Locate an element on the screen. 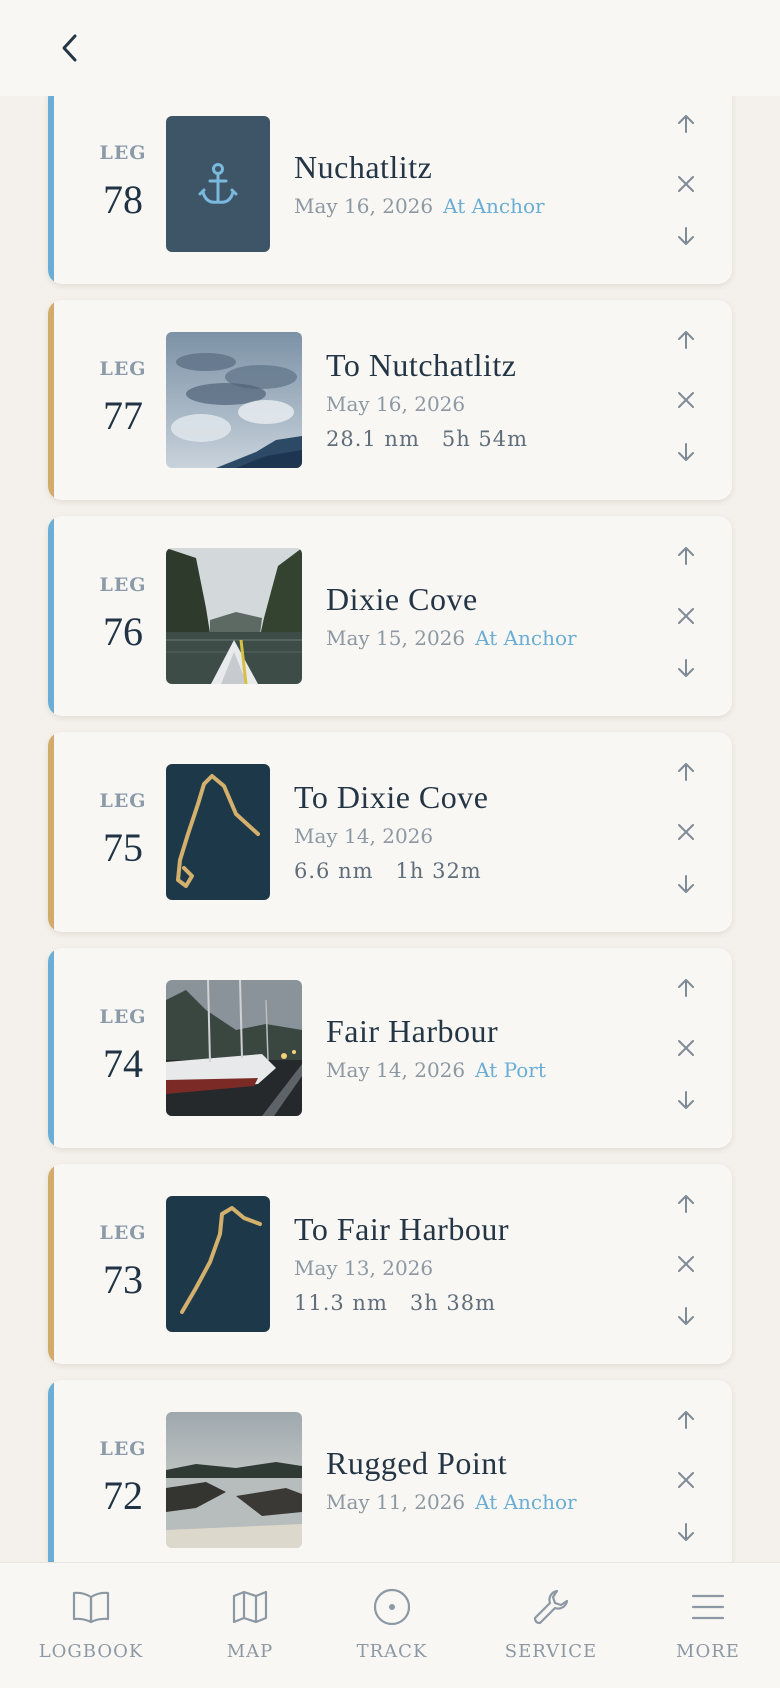  leg-info: Fair Harbour May 14, 2026 At Port is located at coordinates (436, 1048).